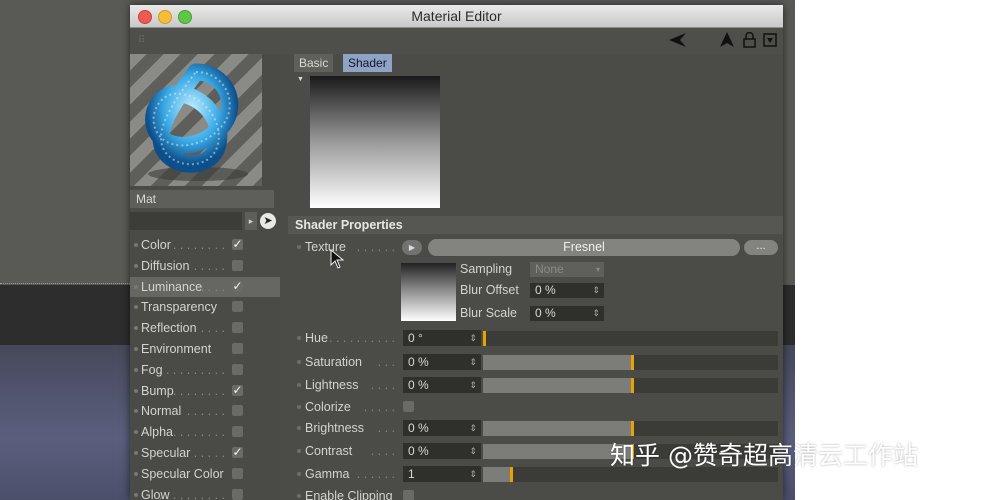 The width and height of the screenshot is (1000, 500). Describe the element at coordinates (335, 428) in the screenshot. I see `property-label: Brightness` at that location.